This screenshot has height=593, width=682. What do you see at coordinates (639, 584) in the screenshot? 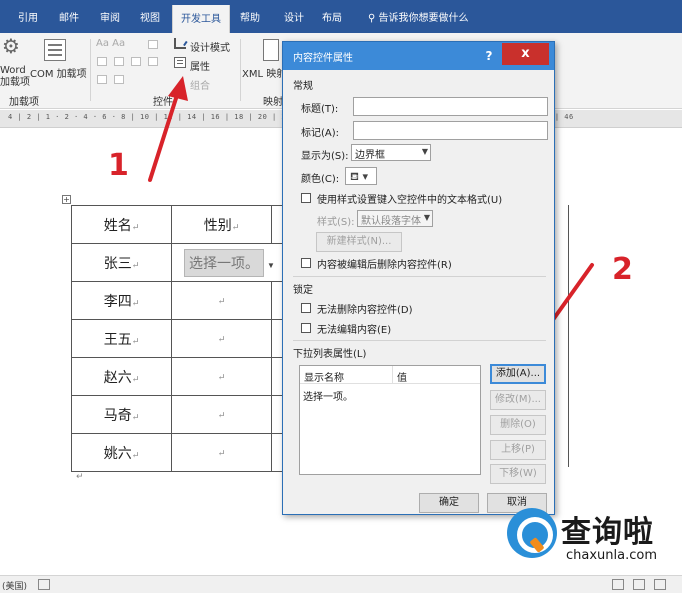
I see `print-layout-icon` at bounding box center [639, 584].